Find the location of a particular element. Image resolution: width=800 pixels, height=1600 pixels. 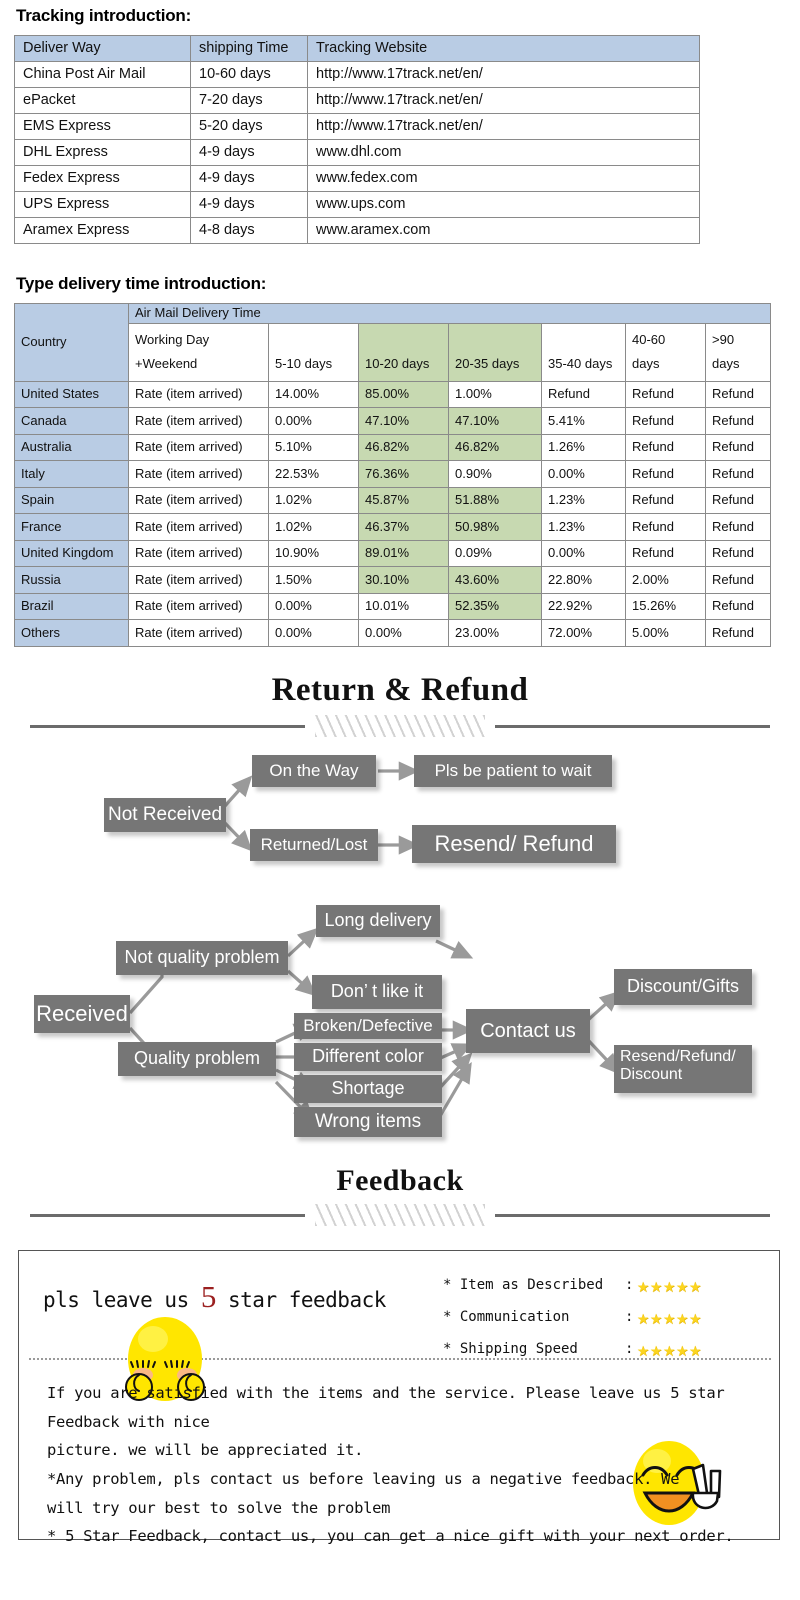

cell-deliver-way: DHL Express is located at coordinates (102, 152).